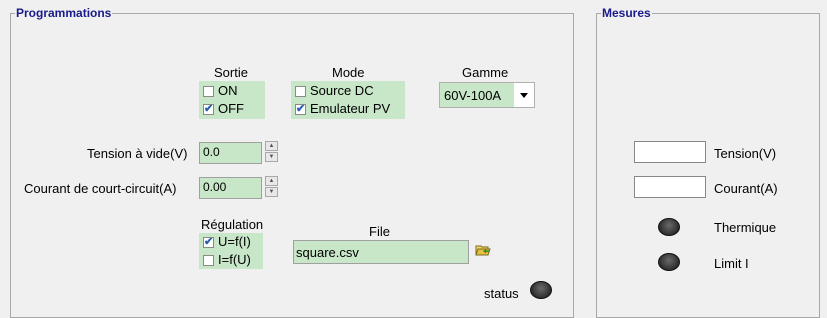 The image size is (827, 318). I want to click on tension-measure-label: Tension(V), so click(745, 153).